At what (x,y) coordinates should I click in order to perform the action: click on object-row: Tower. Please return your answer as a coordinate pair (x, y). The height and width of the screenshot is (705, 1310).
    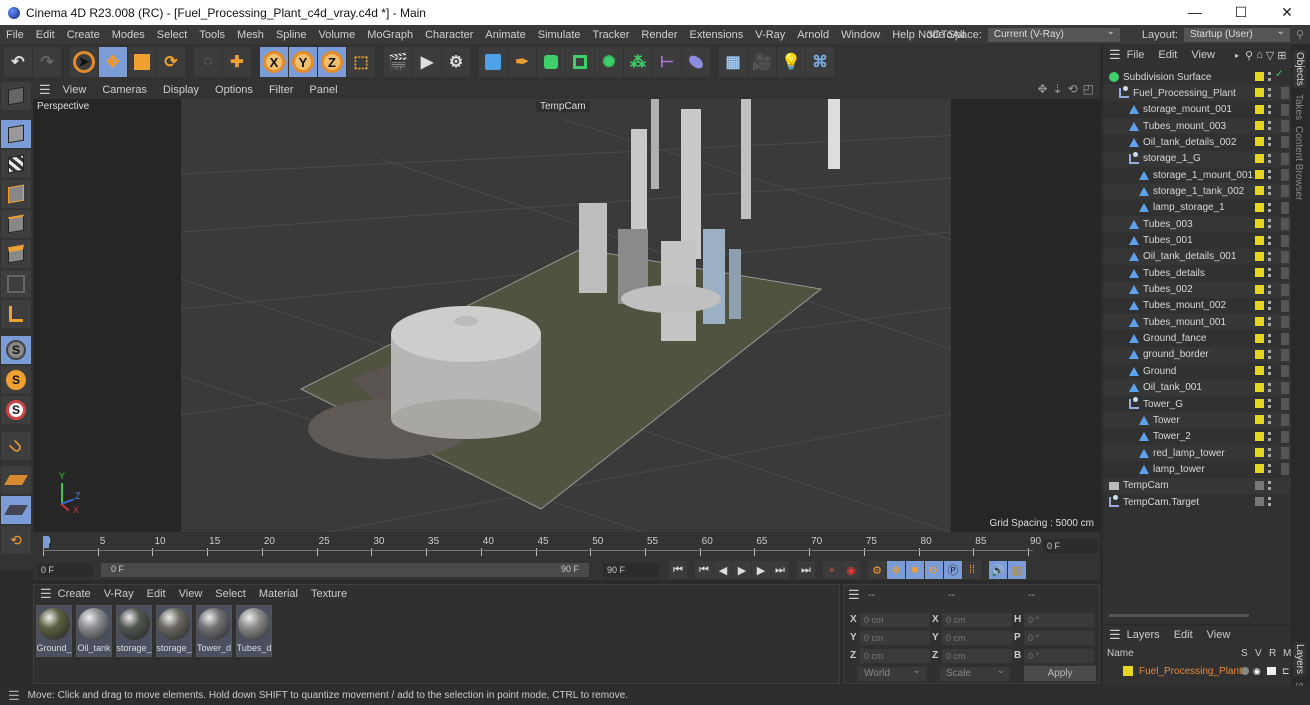
    Looking at the image, I should click on (1197, 420).